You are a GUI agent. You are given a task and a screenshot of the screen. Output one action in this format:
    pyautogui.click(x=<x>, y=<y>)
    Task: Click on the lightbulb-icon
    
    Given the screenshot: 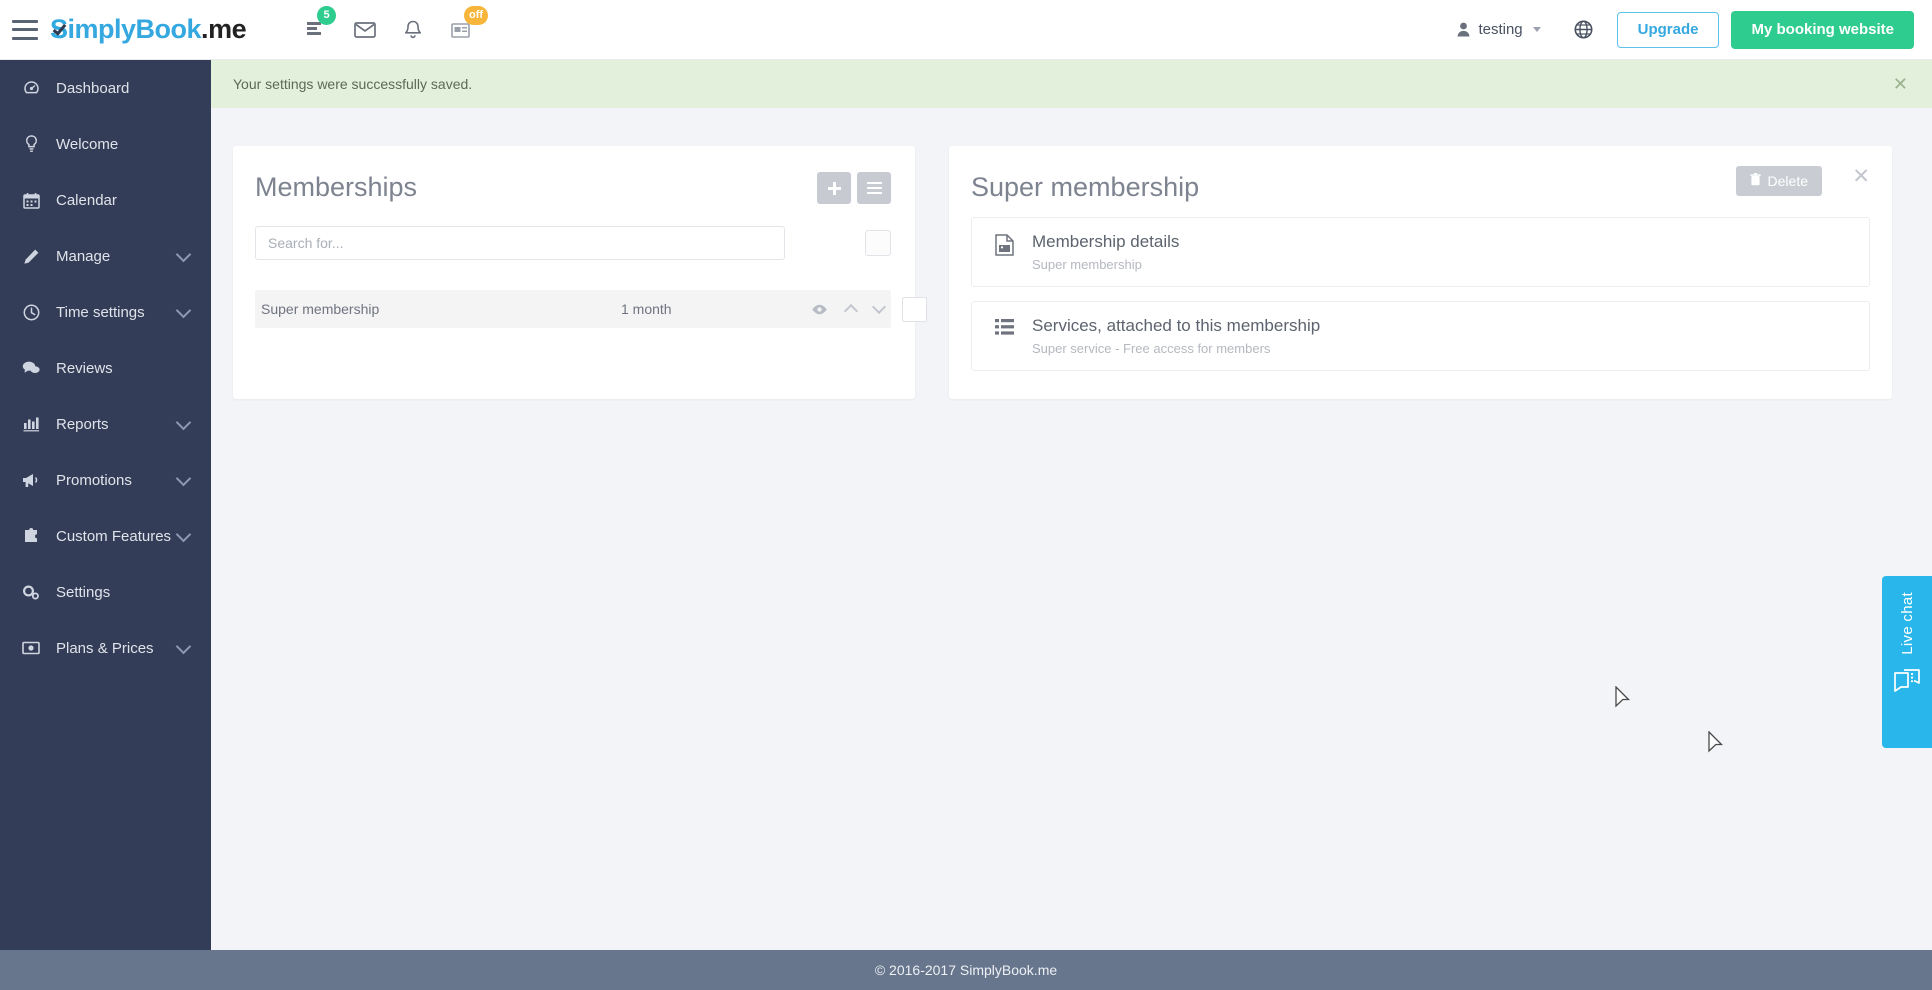 What is the action you would take?
    pyautogui.click(x=31, y=144)
    